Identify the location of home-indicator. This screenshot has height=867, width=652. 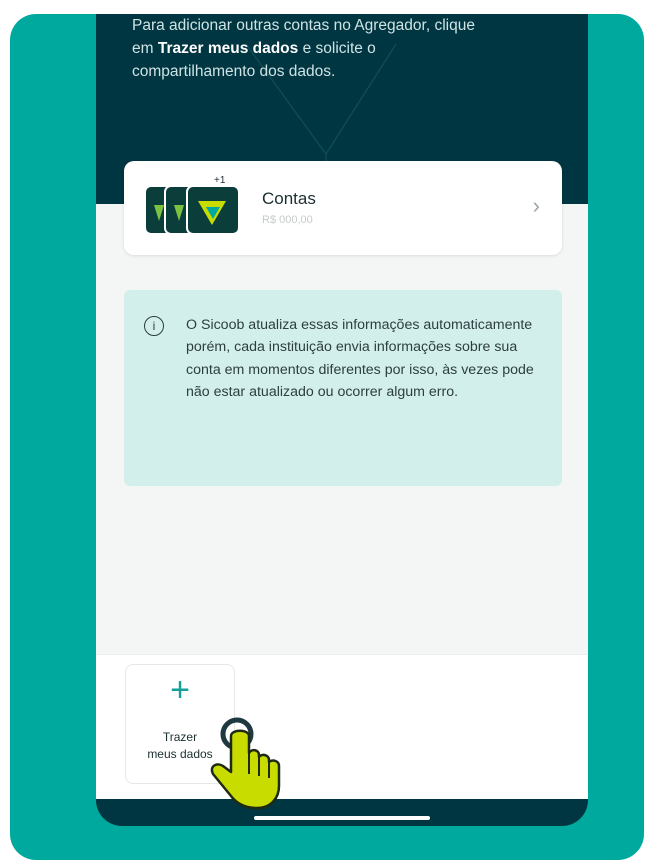
(342, 818).